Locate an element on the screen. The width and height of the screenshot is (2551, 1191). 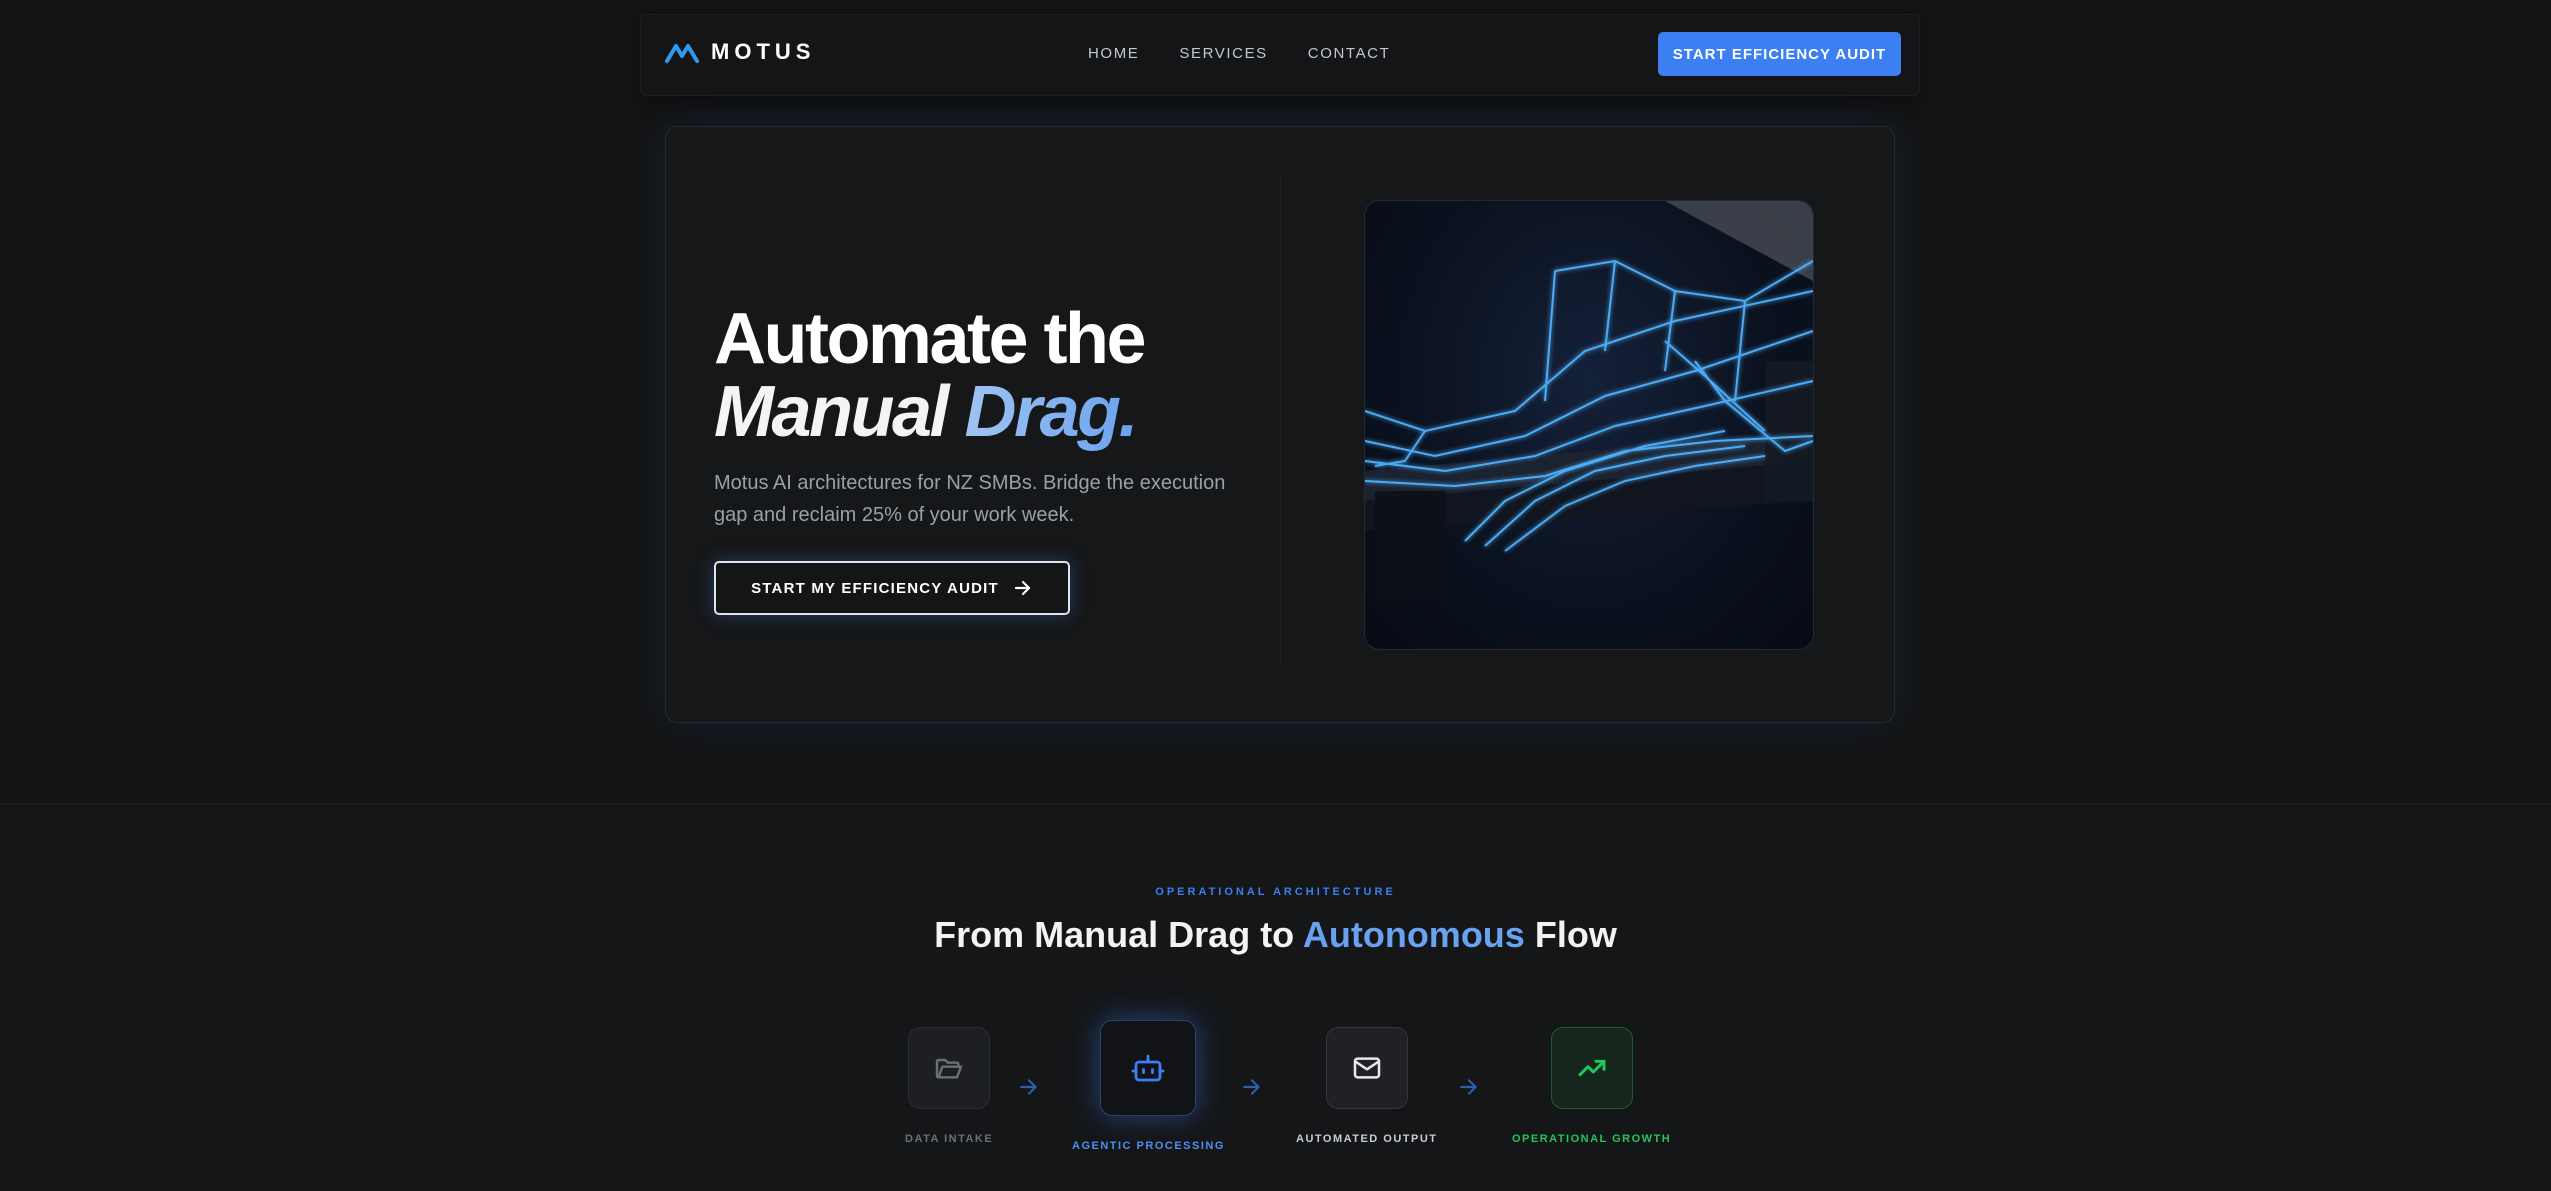
robot-icon is located at coordinates (1148, 1068).